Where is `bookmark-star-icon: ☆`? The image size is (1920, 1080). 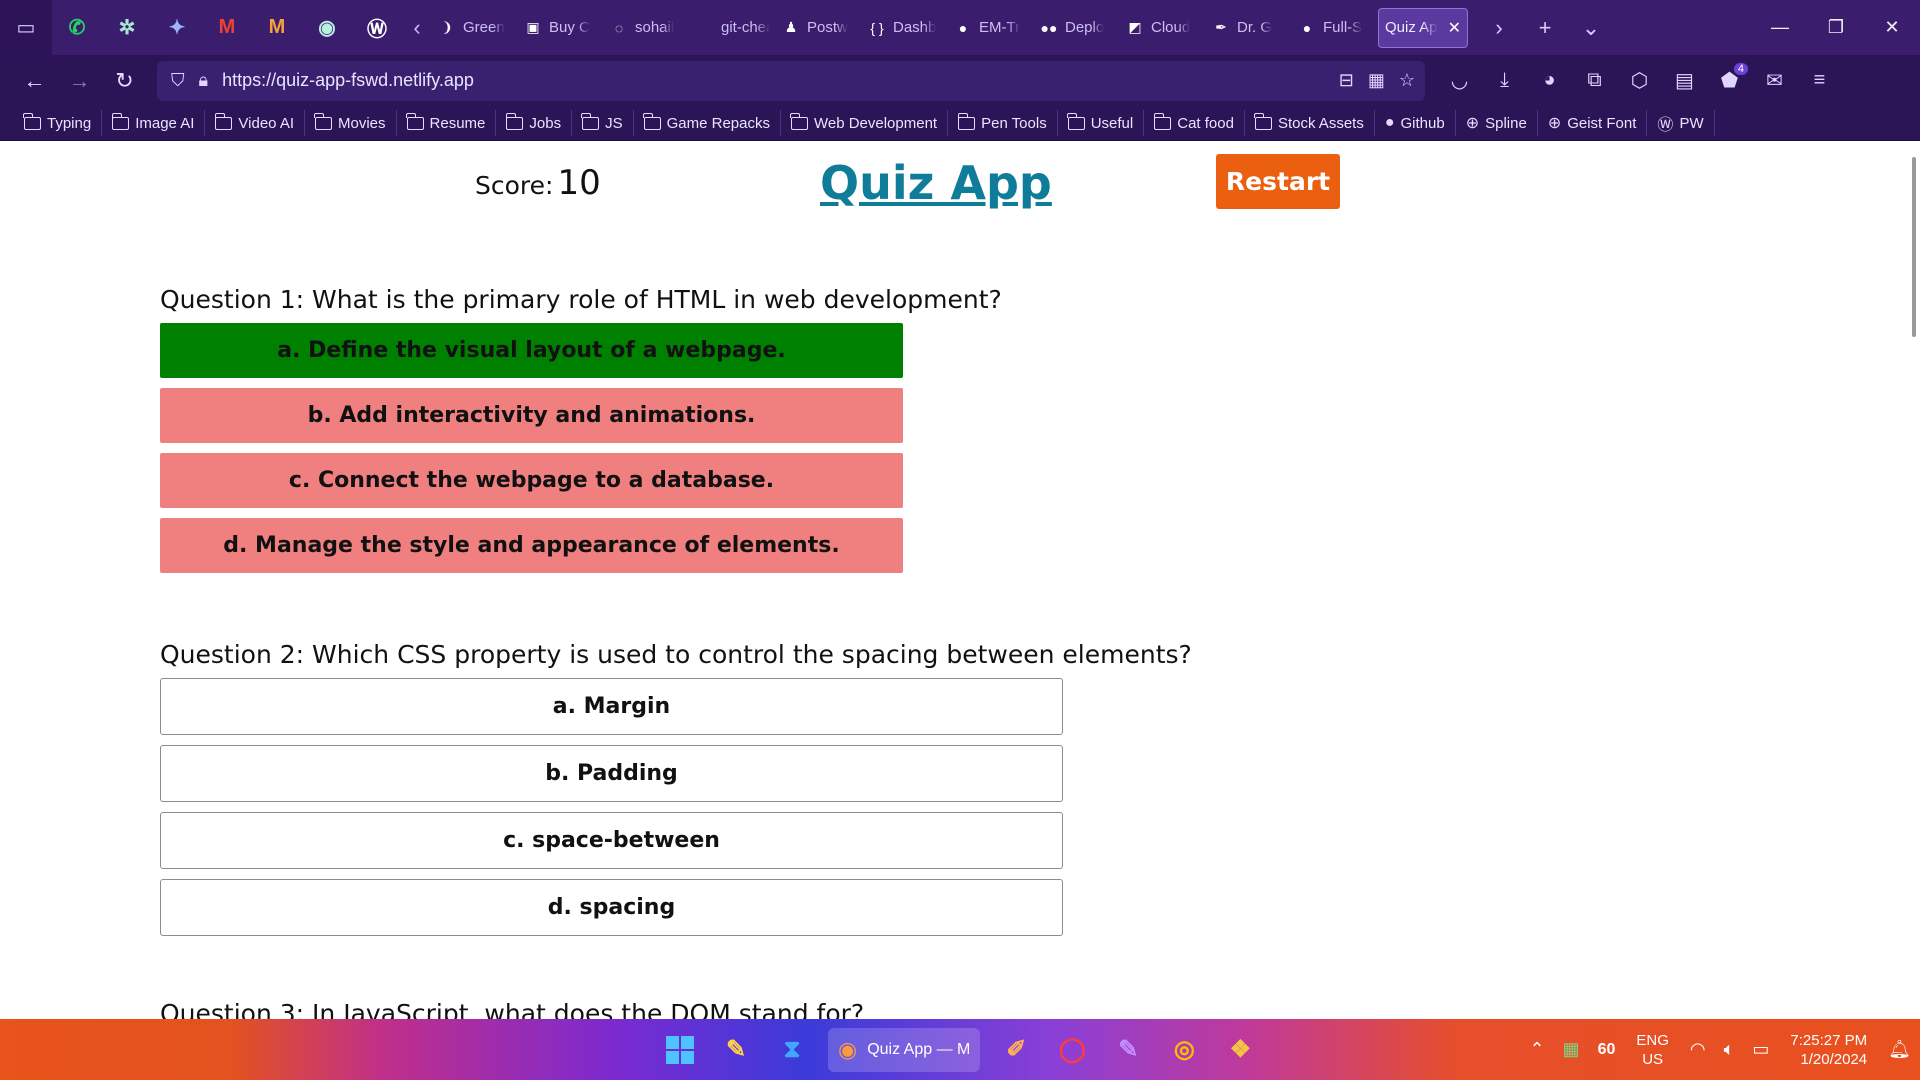
bookmark-star-icon: ☆ is located at coordinates (1407, 80).